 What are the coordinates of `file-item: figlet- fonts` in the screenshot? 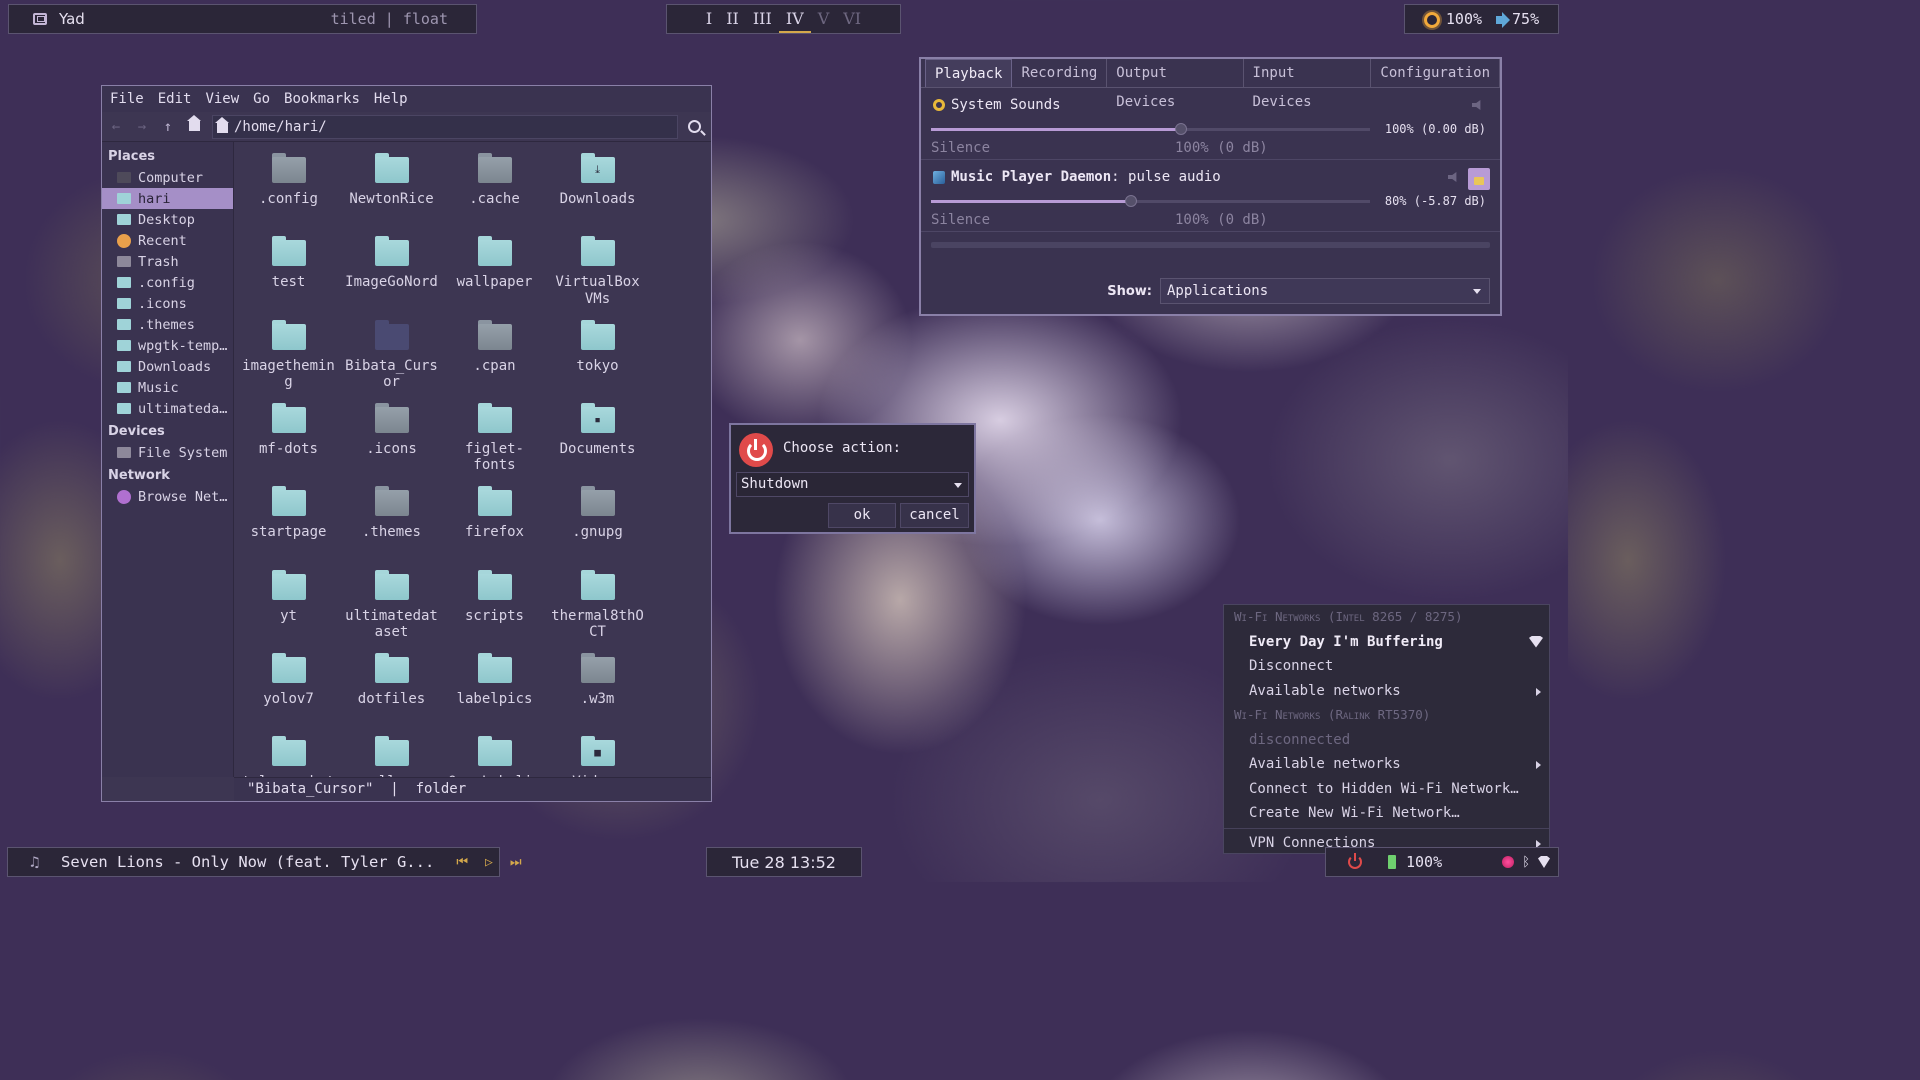 It's located at (494, 438).